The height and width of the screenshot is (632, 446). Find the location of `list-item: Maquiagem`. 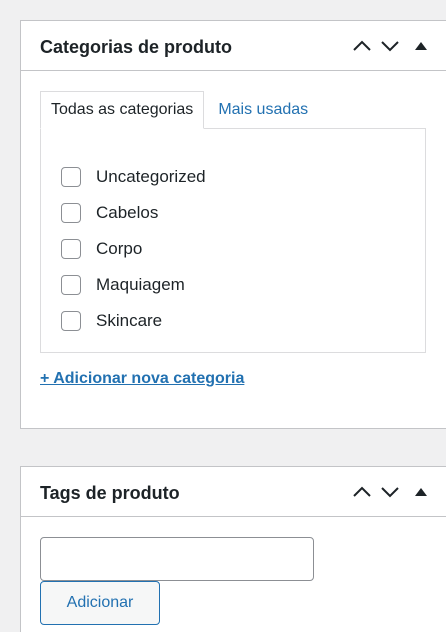

list-item: Maquiagem is located at coordinates (133, 285).